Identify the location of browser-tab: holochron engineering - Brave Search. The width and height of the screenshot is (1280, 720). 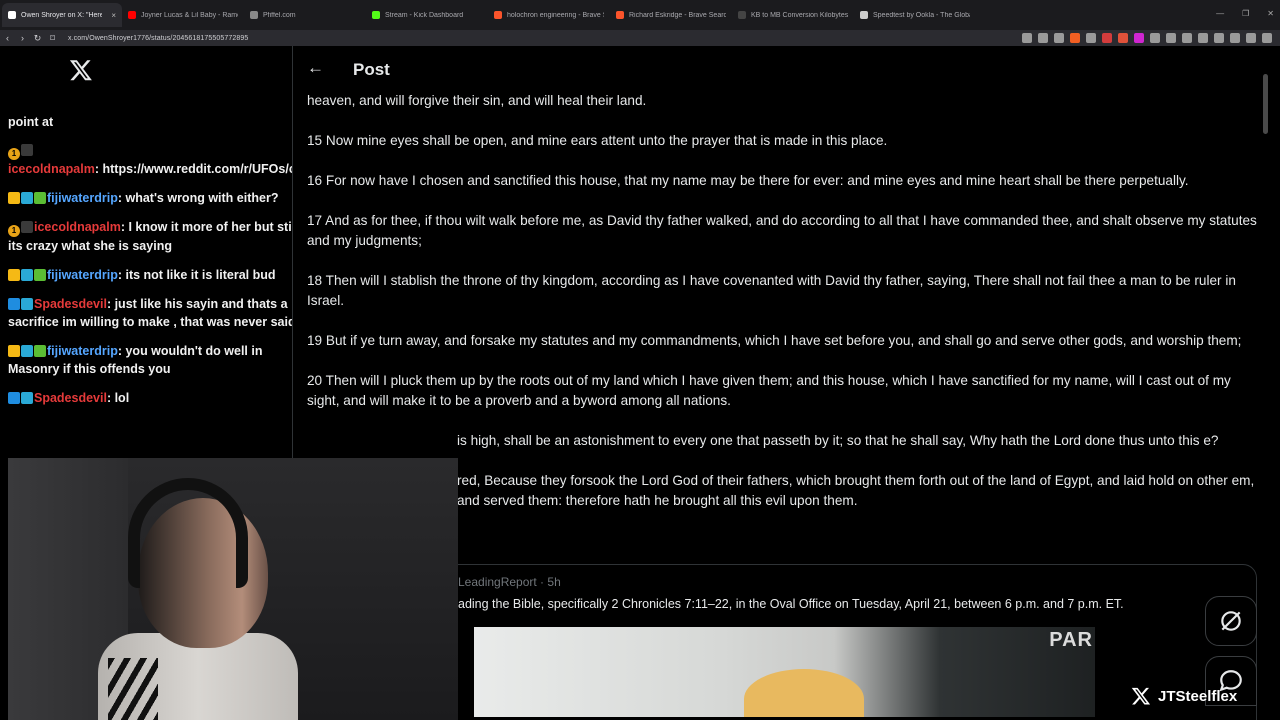
(549, 15).